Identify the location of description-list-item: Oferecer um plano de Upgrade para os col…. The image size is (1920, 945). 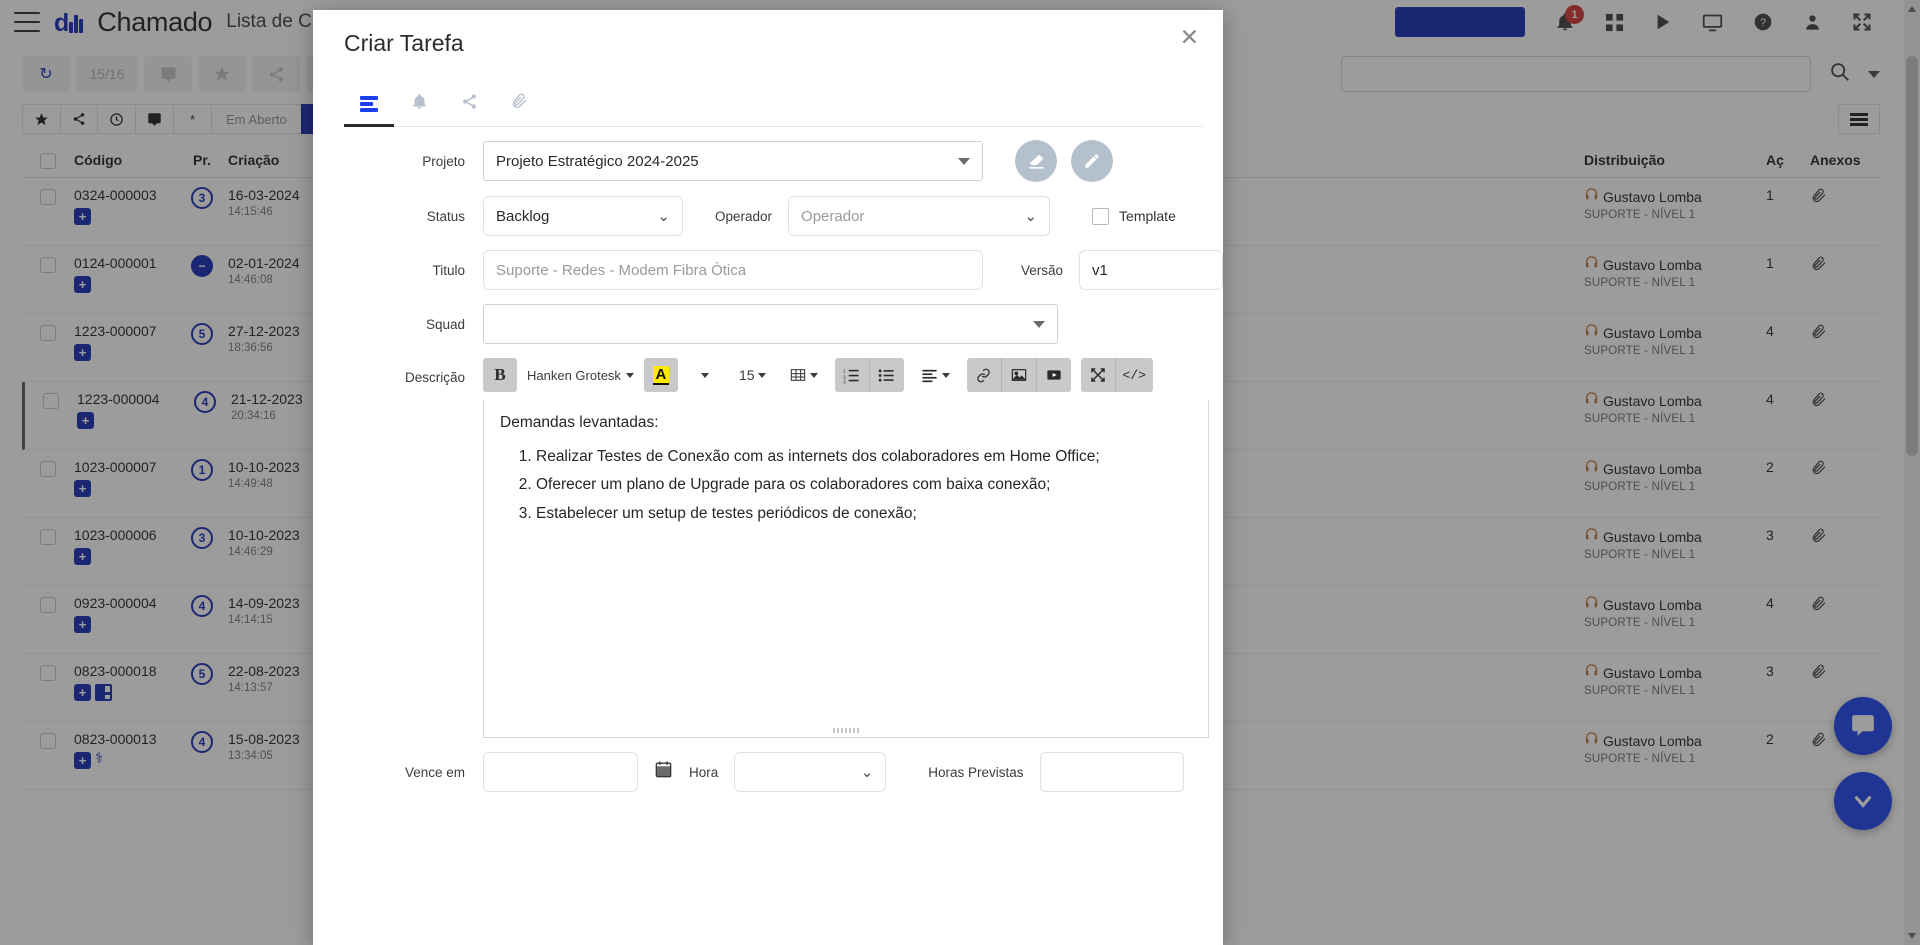
(864, 485).